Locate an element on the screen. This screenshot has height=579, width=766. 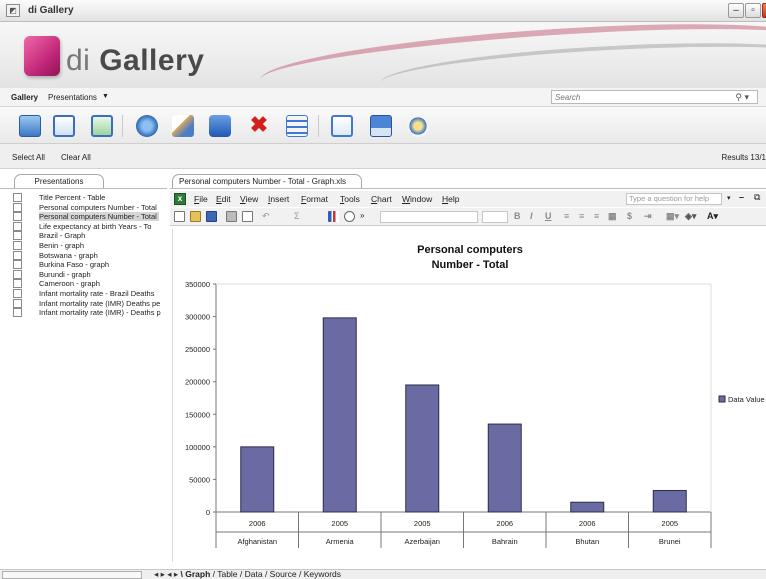
search-box: ⚲ ▾ is located at coordinates (654, 97).